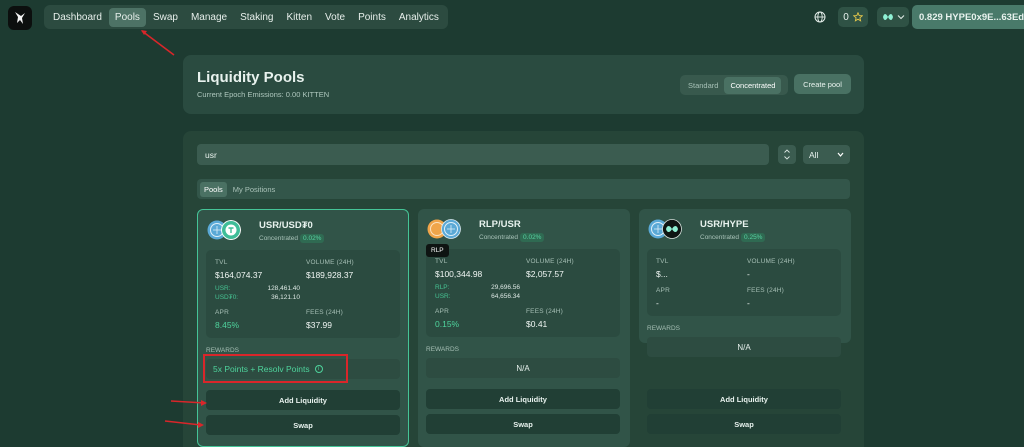 The height and width of the screenshot is (447, 1024). I want to click on star-icon, so click(857, 17).